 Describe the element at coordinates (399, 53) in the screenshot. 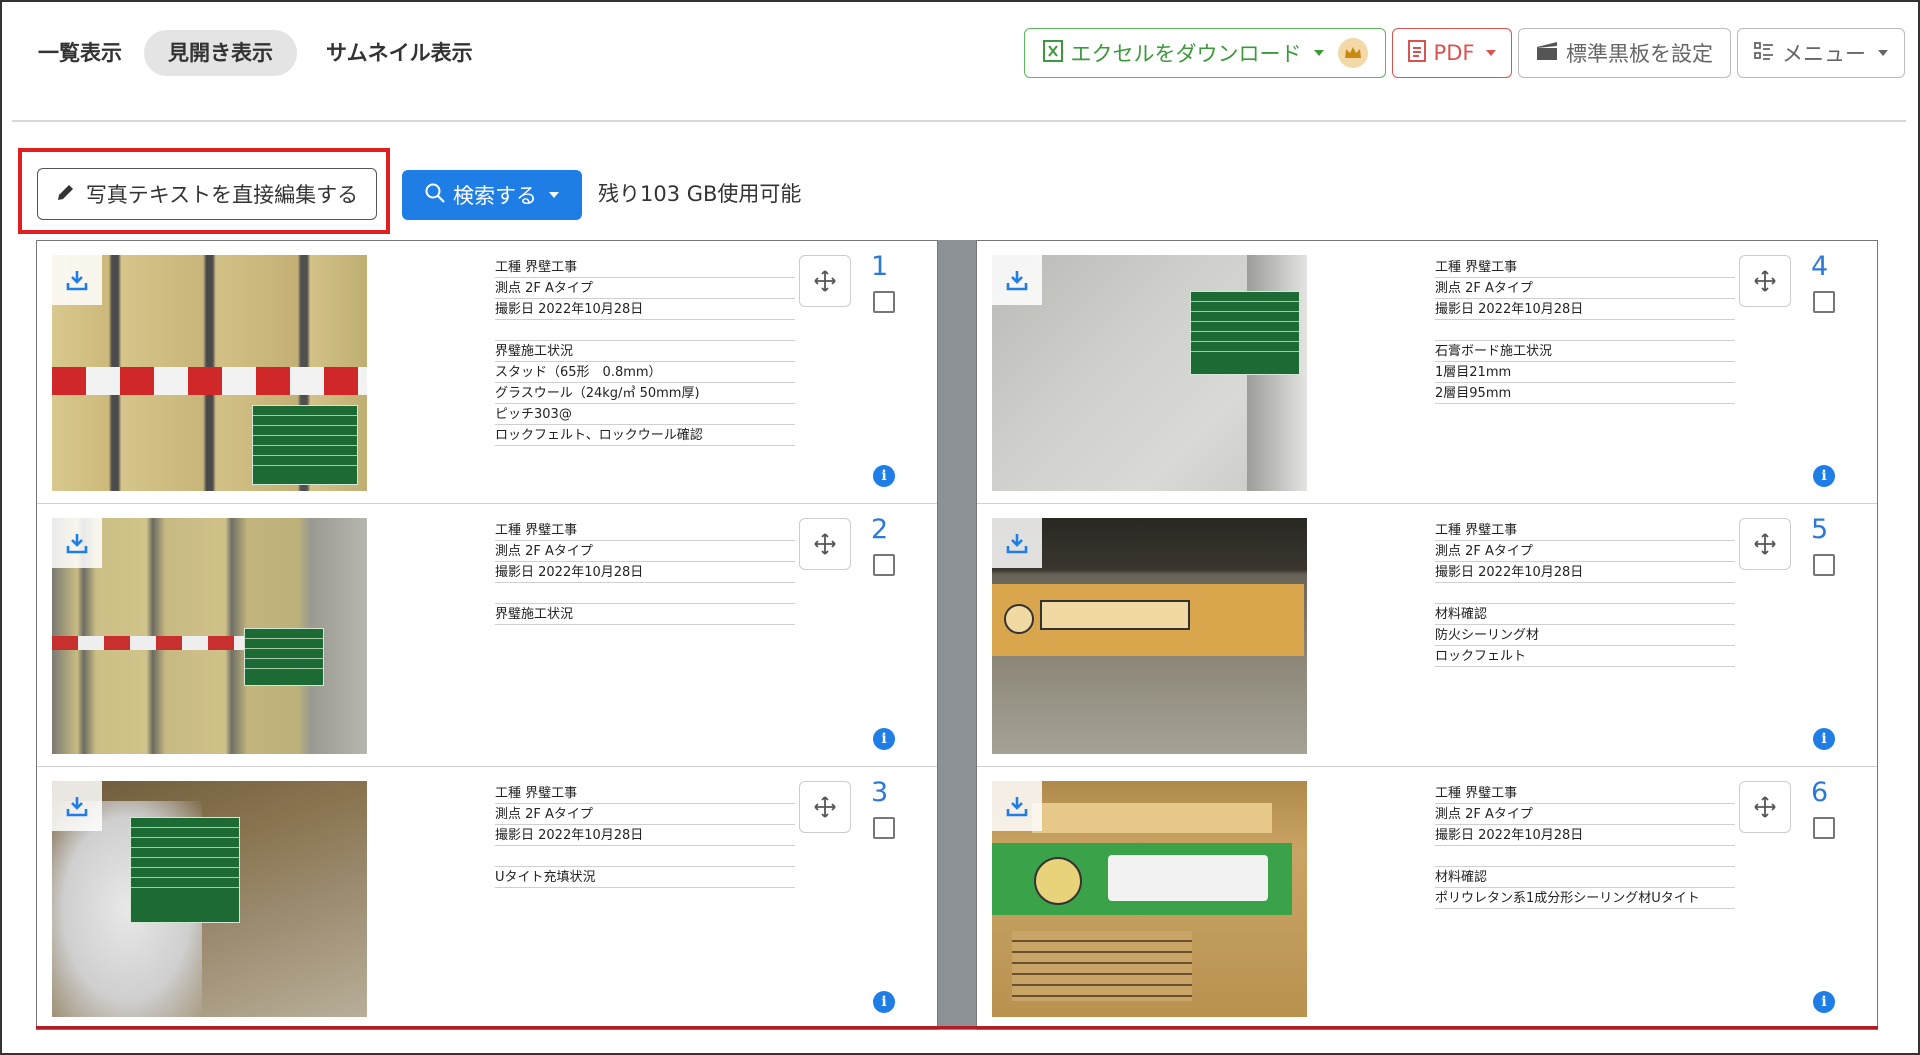

I see `tab-thumbnail-view: サムネイル表示` at that location.